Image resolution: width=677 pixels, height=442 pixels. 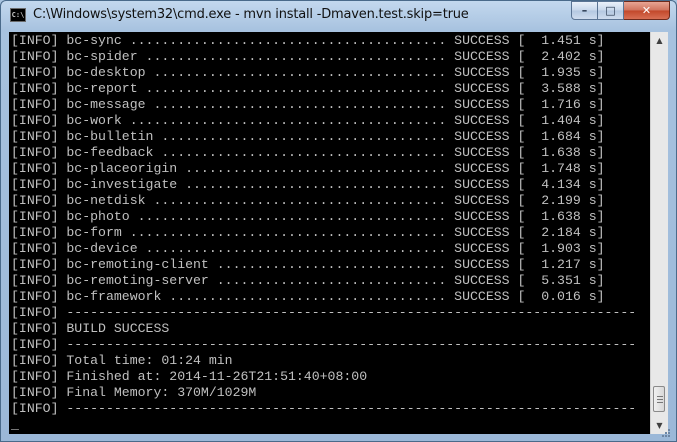 I want to click on cmd-app-icon: C:\, so click(x=18, y=15).